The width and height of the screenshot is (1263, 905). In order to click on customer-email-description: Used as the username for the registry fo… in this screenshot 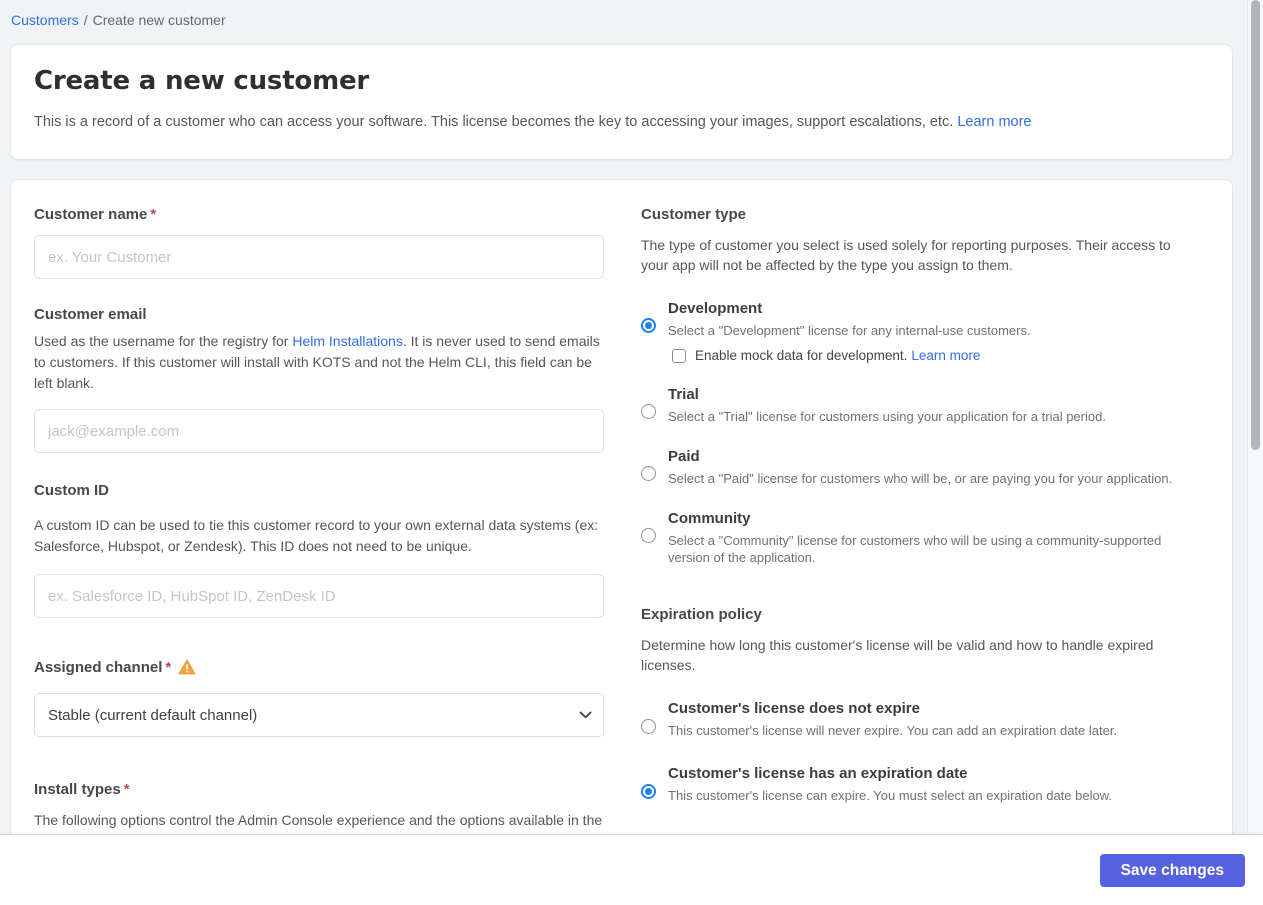, I will do `click(317, 362)`.